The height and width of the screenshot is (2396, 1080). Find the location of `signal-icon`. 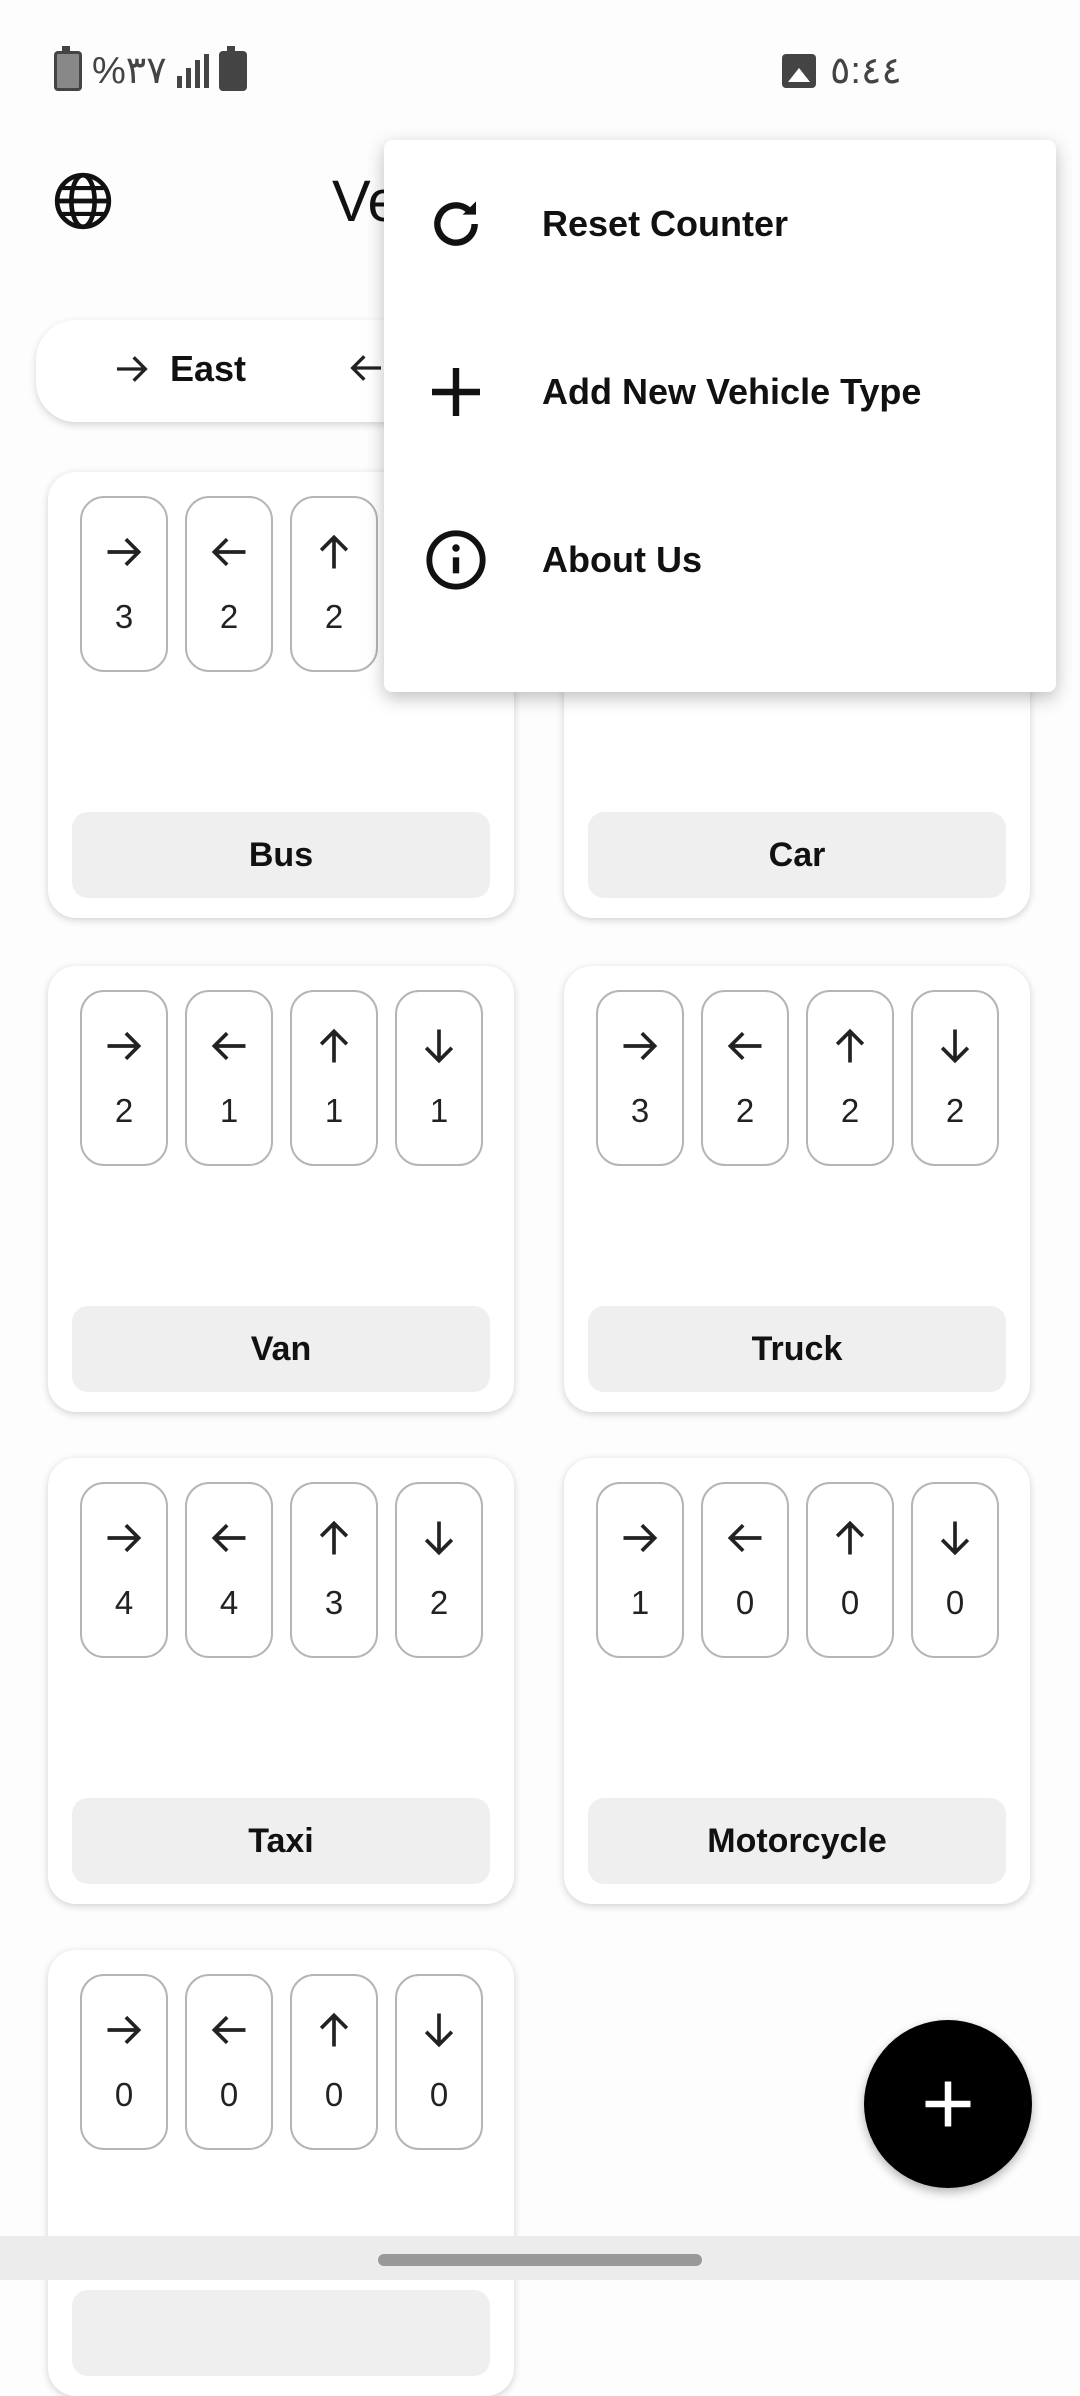

signal-icon is located at coordinates (192, 70).